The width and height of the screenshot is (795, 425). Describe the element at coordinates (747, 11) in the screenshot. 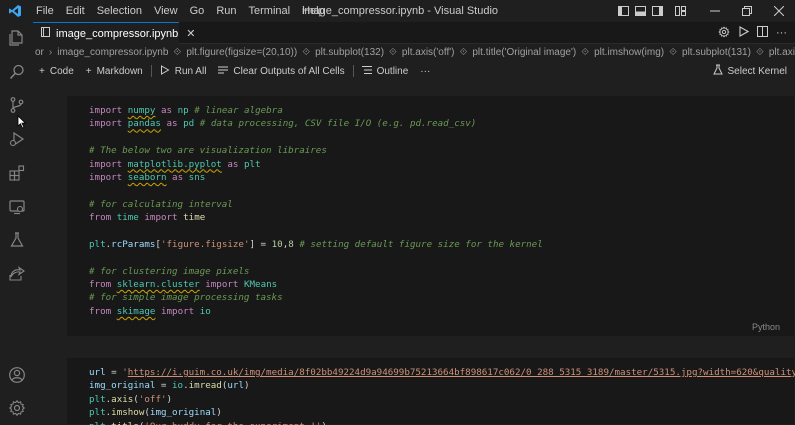

I see `restore-window-icon` at that location.